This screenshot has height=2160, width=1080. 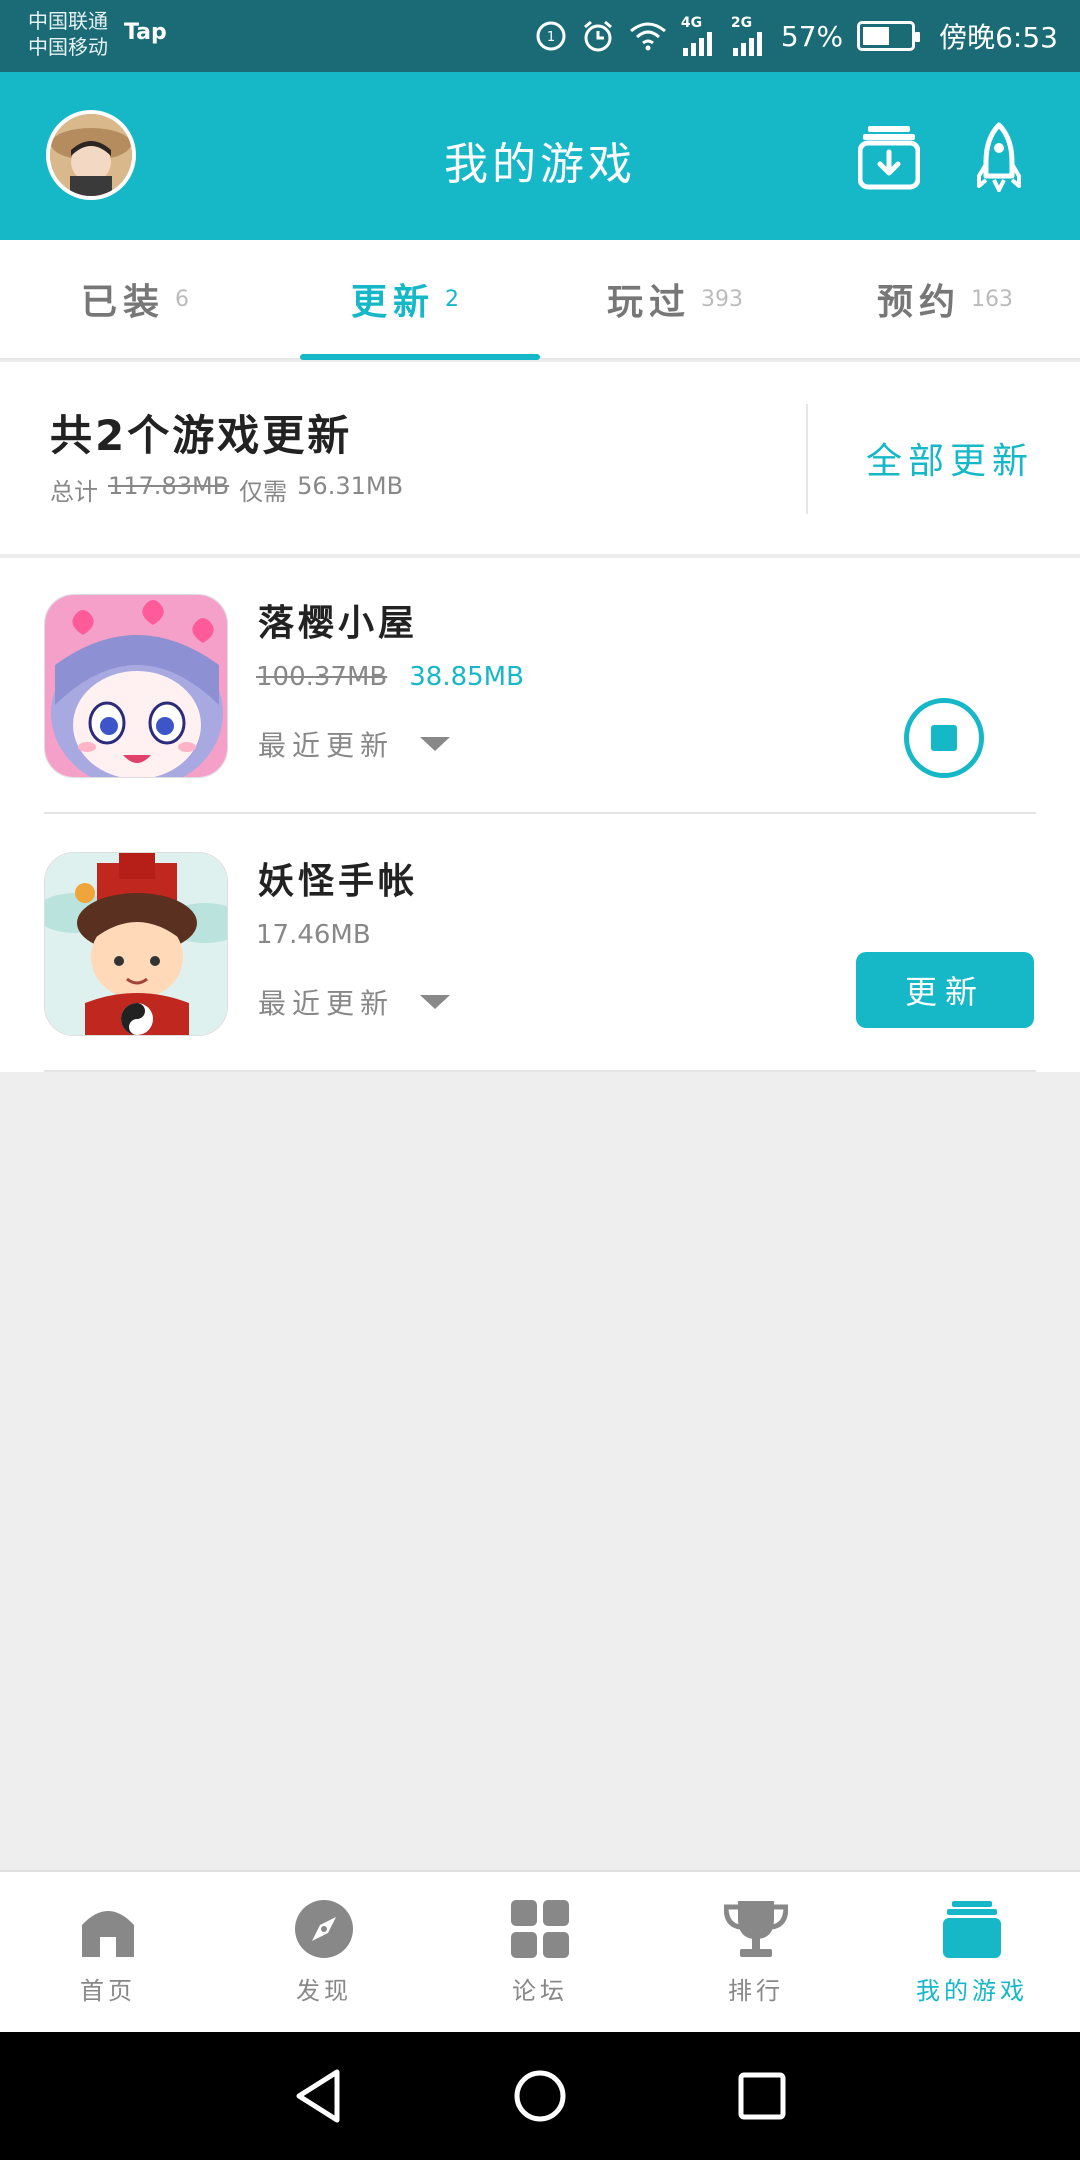 What do you see at coordinates (648, 302) in the screenshot?
I see `tab-label: 玩过` at bounding box center [648, 302].